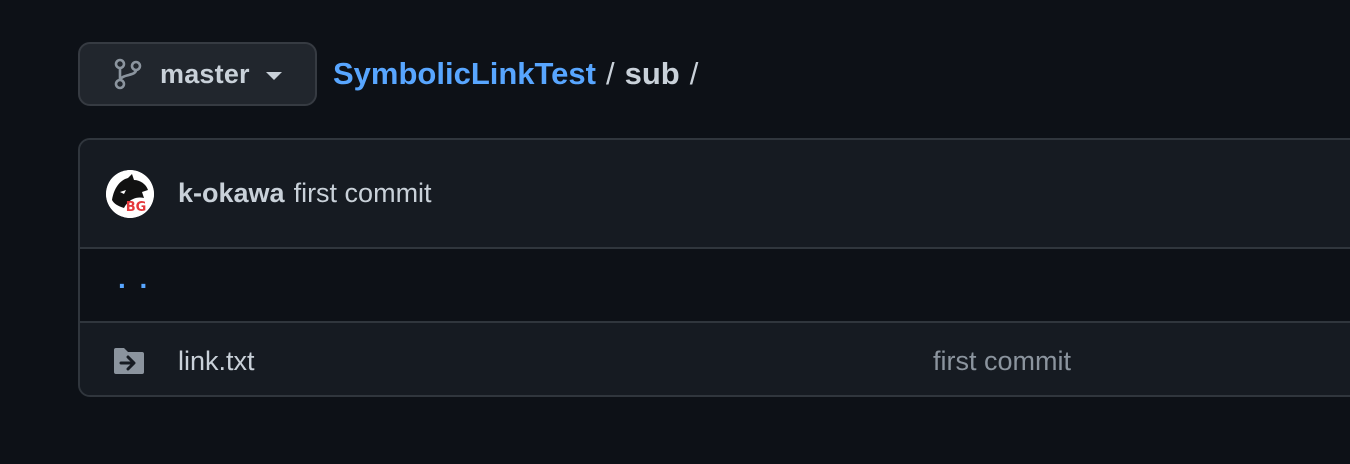  I want to click on breadcrumb-current-dir: sub, so click(652, 73).